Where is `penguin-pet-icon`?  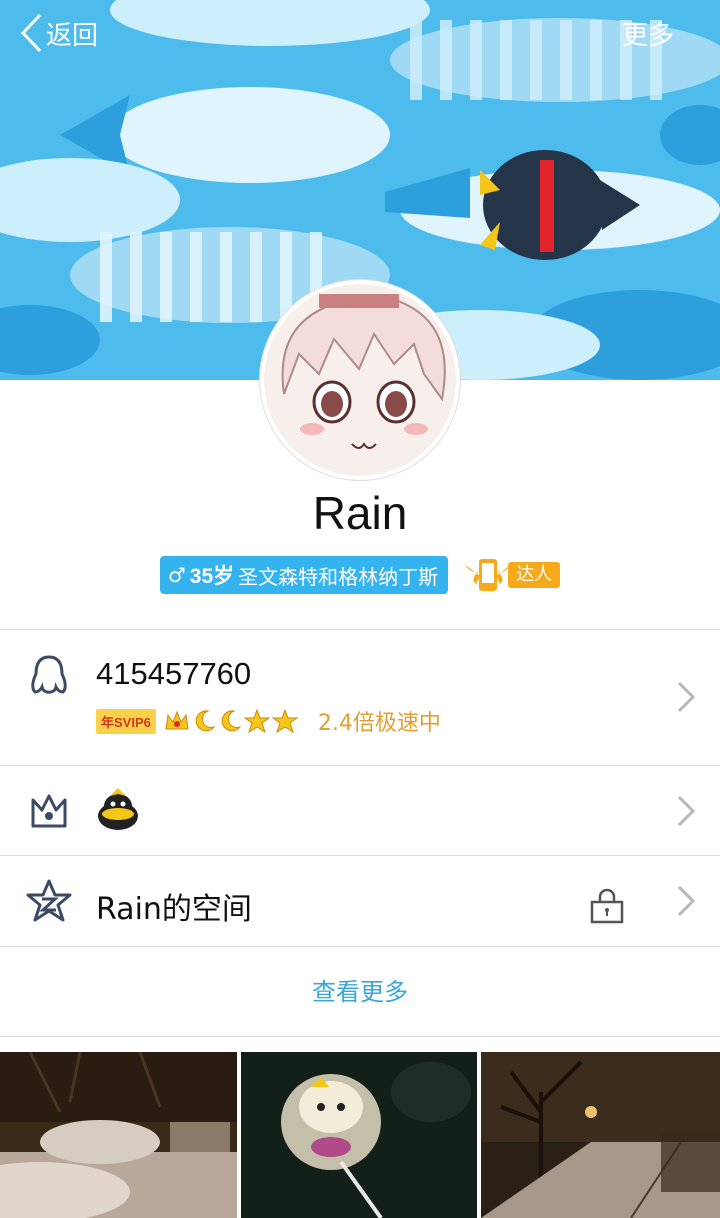 penguin-pet-icon is located at coordinates (118, 809).